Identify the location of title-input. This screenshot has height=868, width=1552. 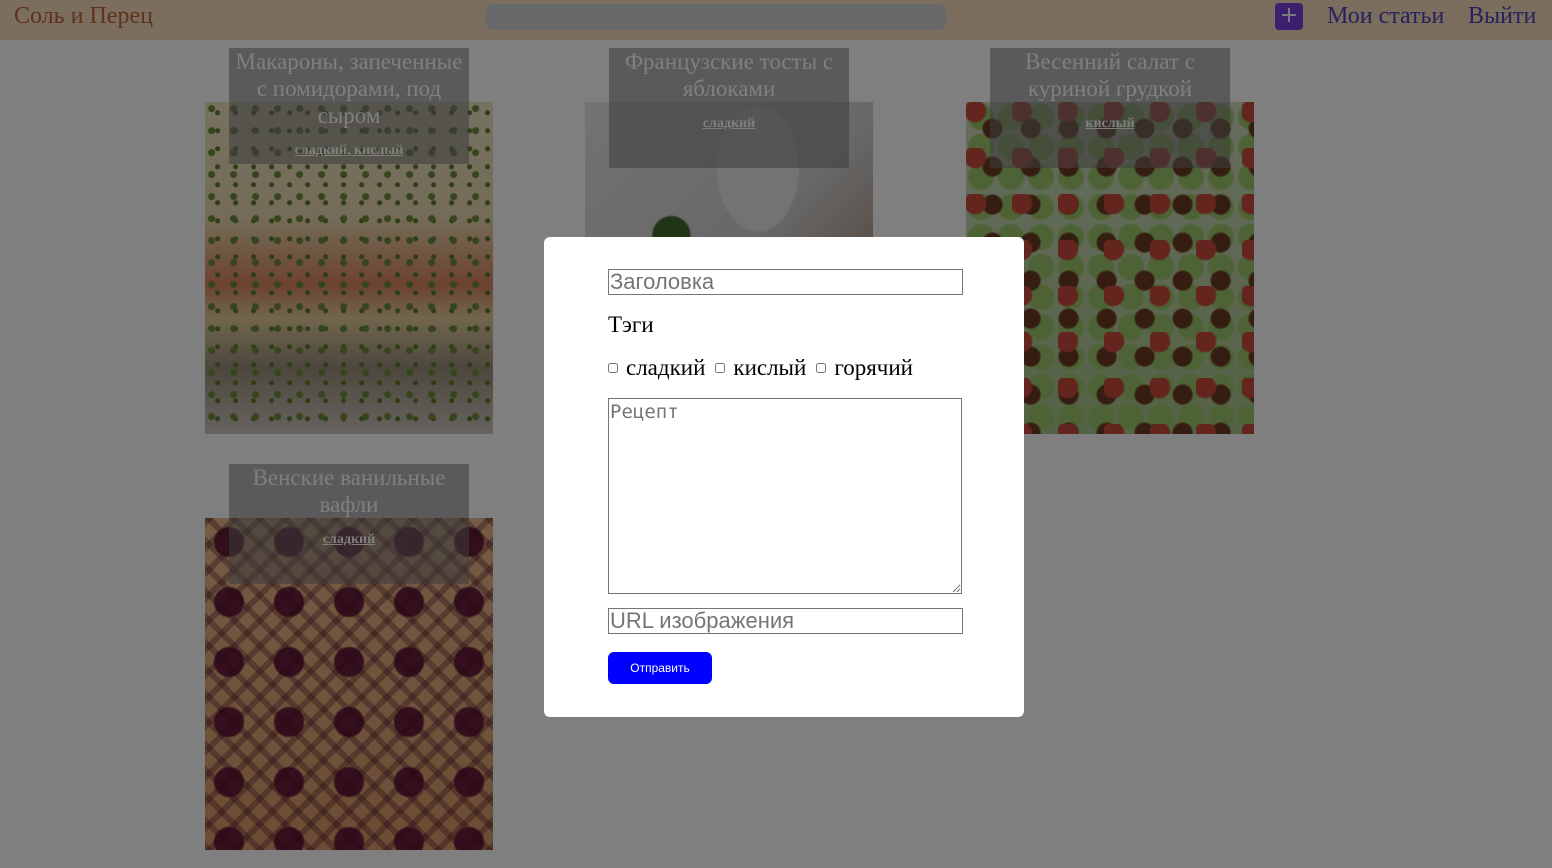
(785, 282).